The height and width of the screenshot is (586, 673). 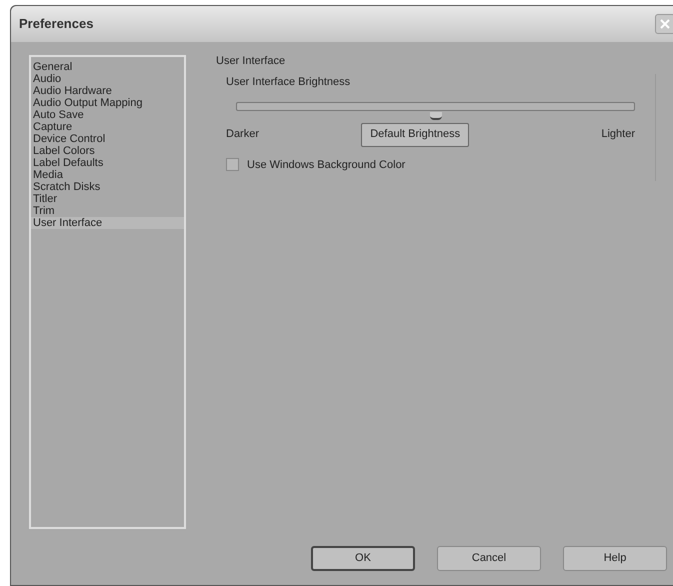 I want to click on category-item: Device Control, so click(x=107, y=139).